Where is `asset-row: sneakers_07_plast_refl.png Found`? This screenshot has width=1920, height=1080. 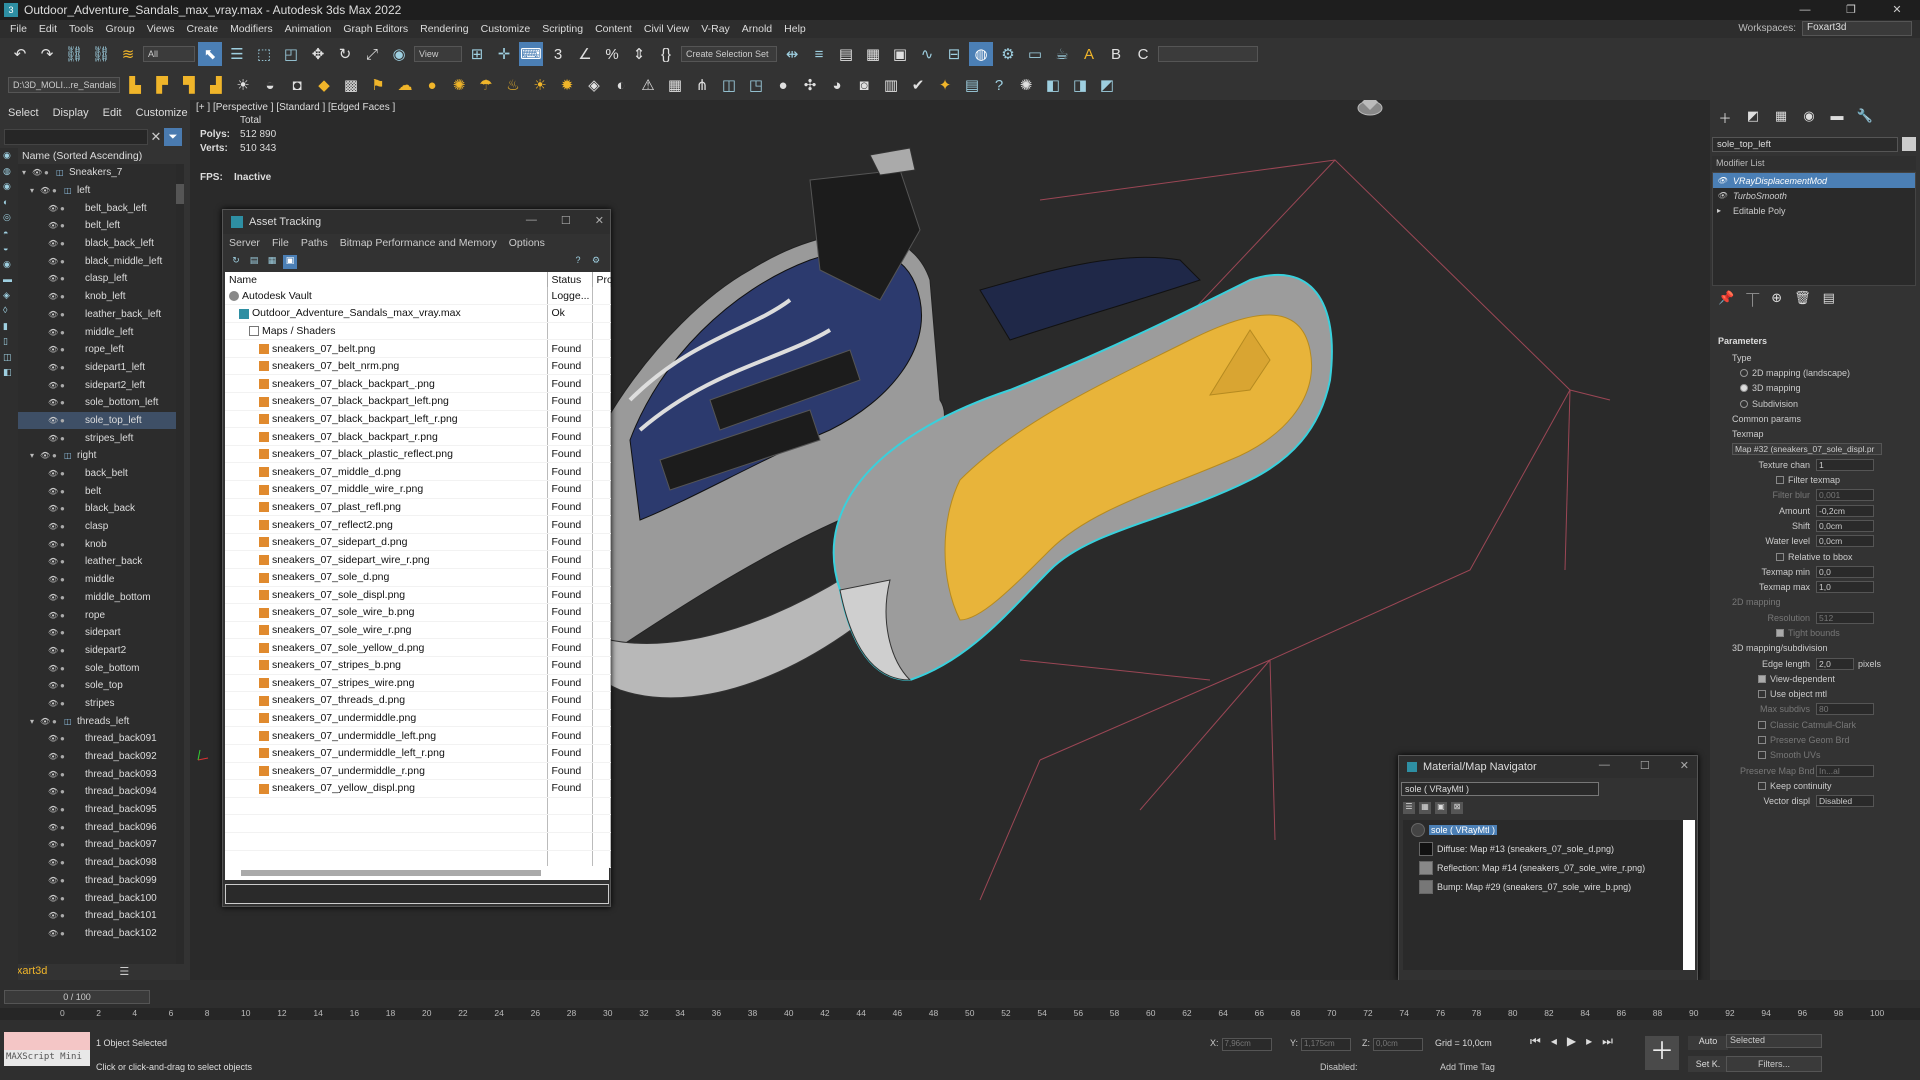 asset-row: sneakers_07_plast_refl.png Found is located at coordinates (418, 507).